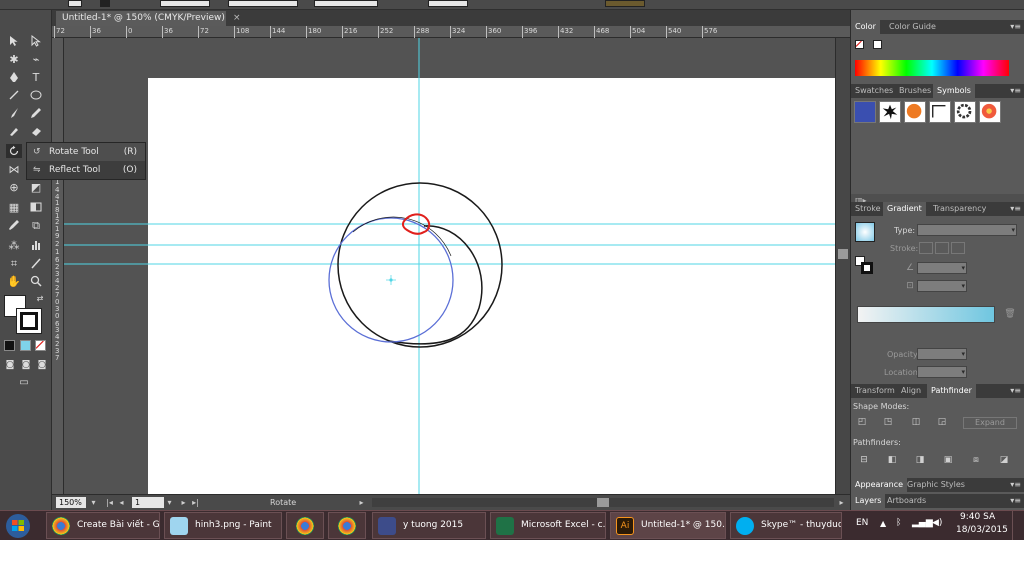 The height and width of the screenshot is (576, 1024). Describe the element at coordinates (982, 530) in the screenshot. I see `clock-date: 18/03/2015` at that location.